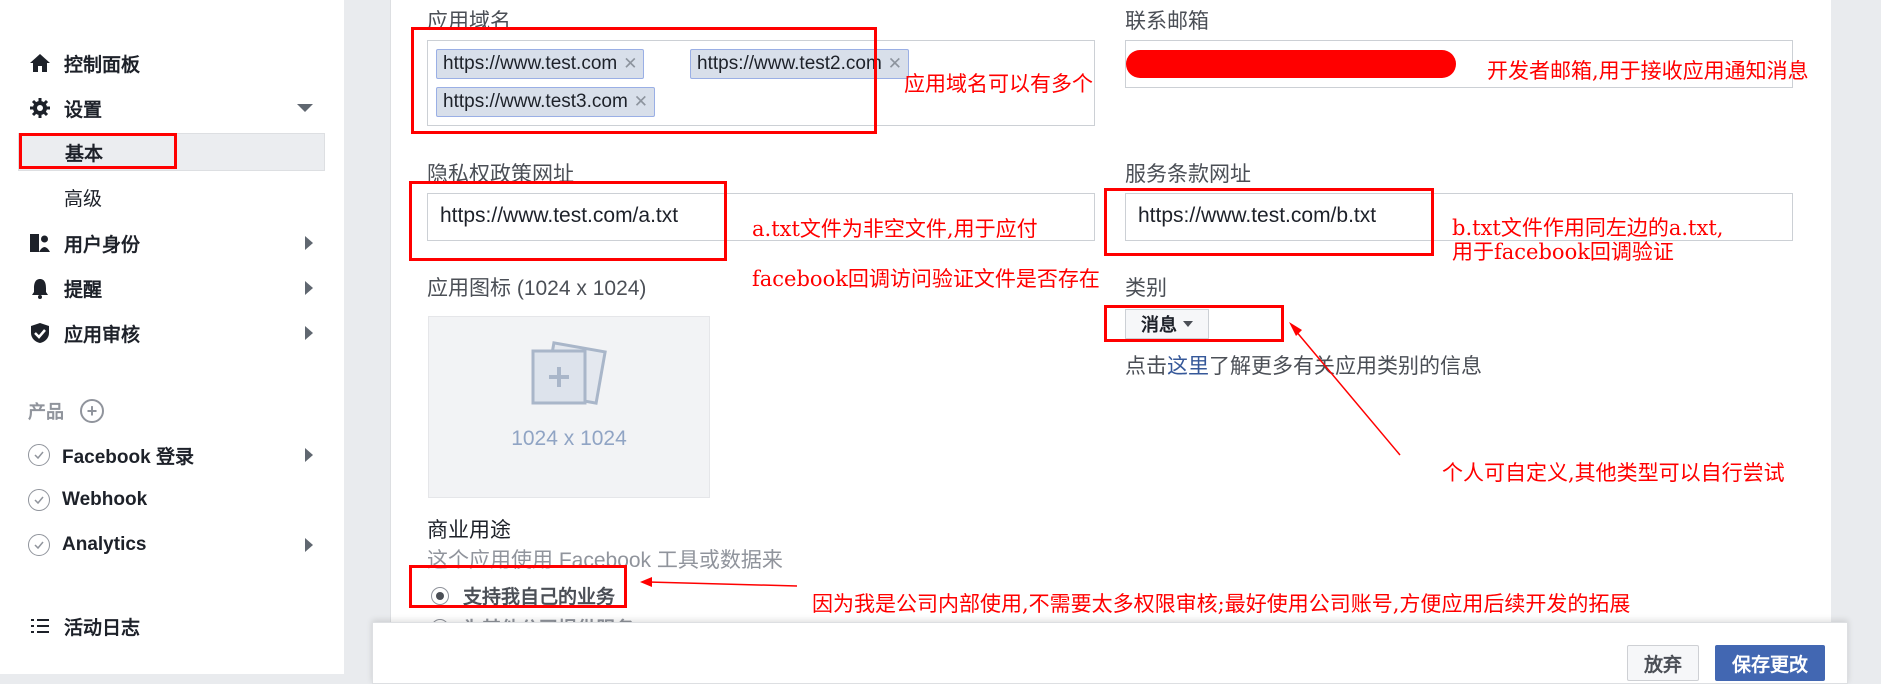  I want to click on arrow-business, so click(722, 584).